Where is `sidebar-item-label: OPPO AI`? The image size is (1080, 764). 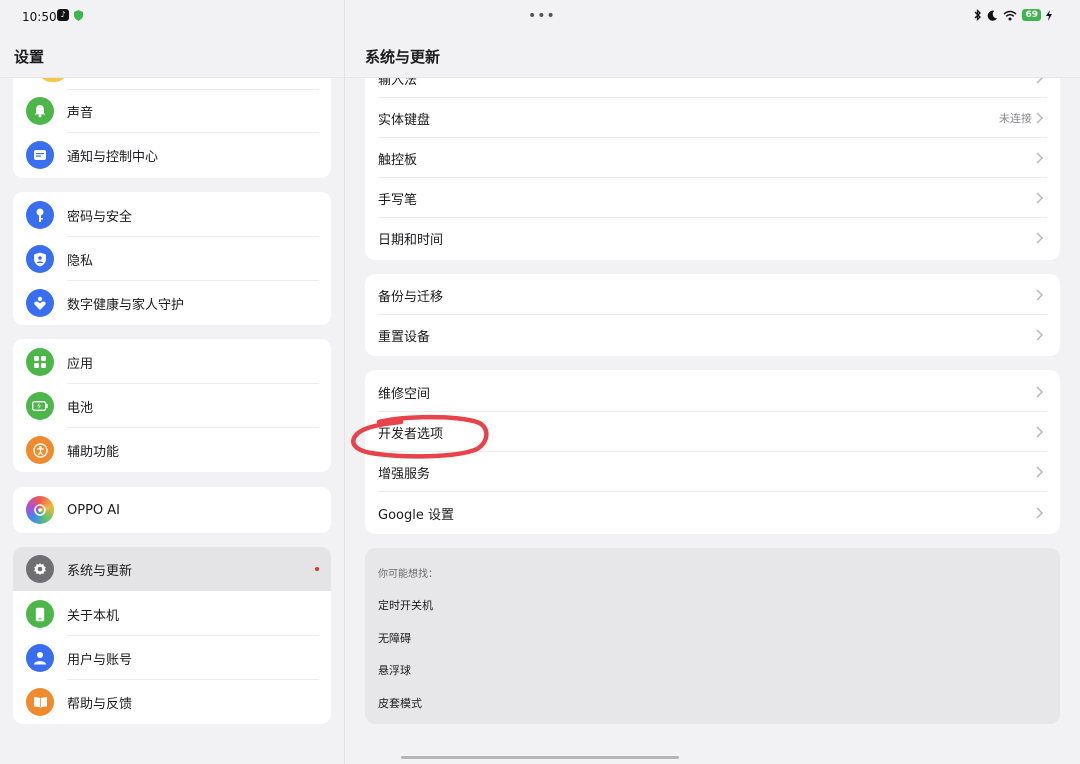 sidebar-item-label: OPPO AI is located at coordinates (94, 510).